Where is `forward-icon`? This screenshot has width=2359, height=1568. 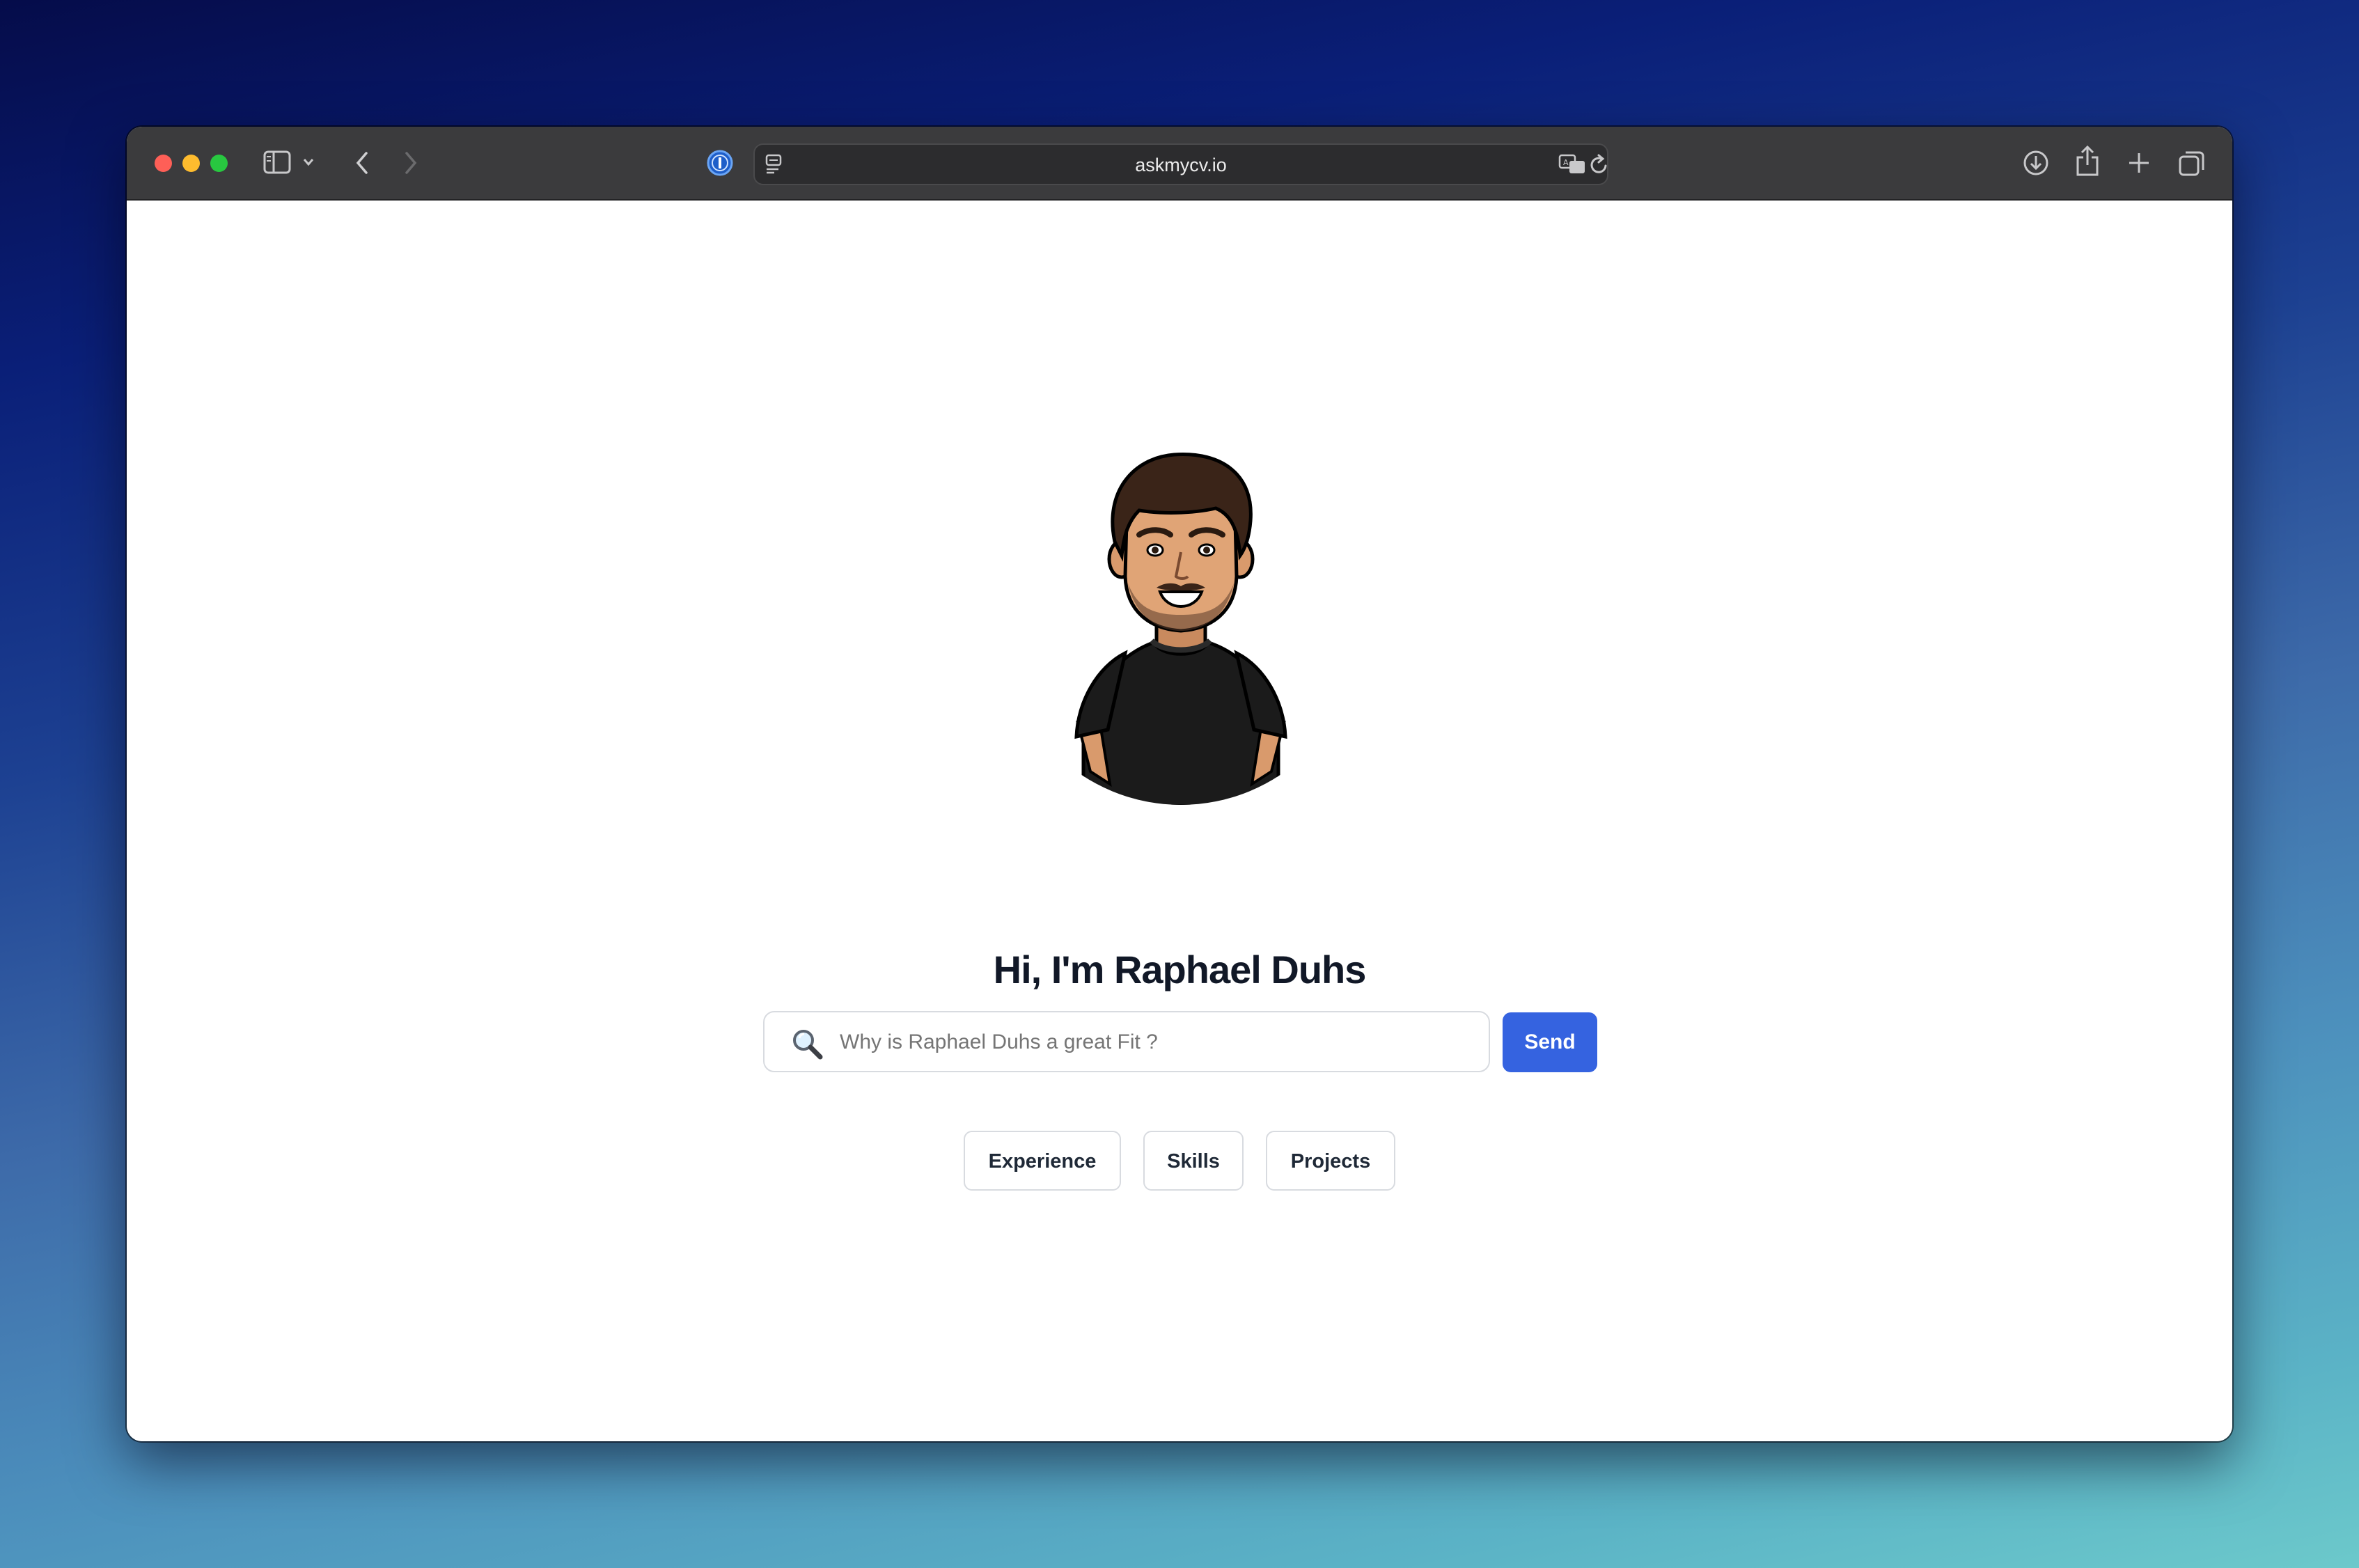
forward-icon is located at coordinates (410, 162).